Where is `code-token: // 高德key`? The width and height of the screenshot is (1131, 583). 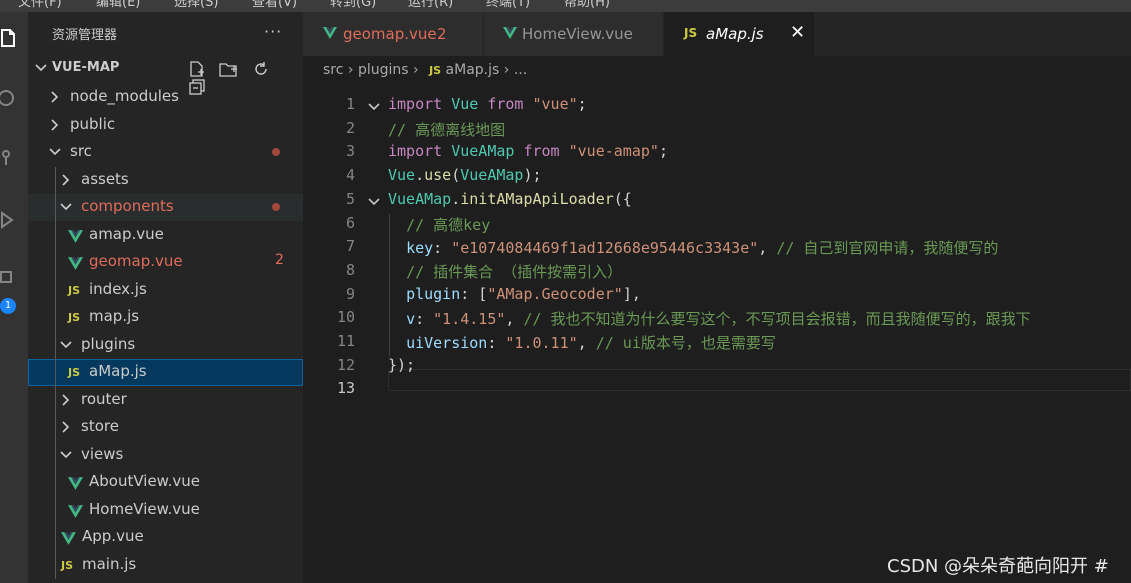 code-token: // 高德key is located at coordinates (448, 224).